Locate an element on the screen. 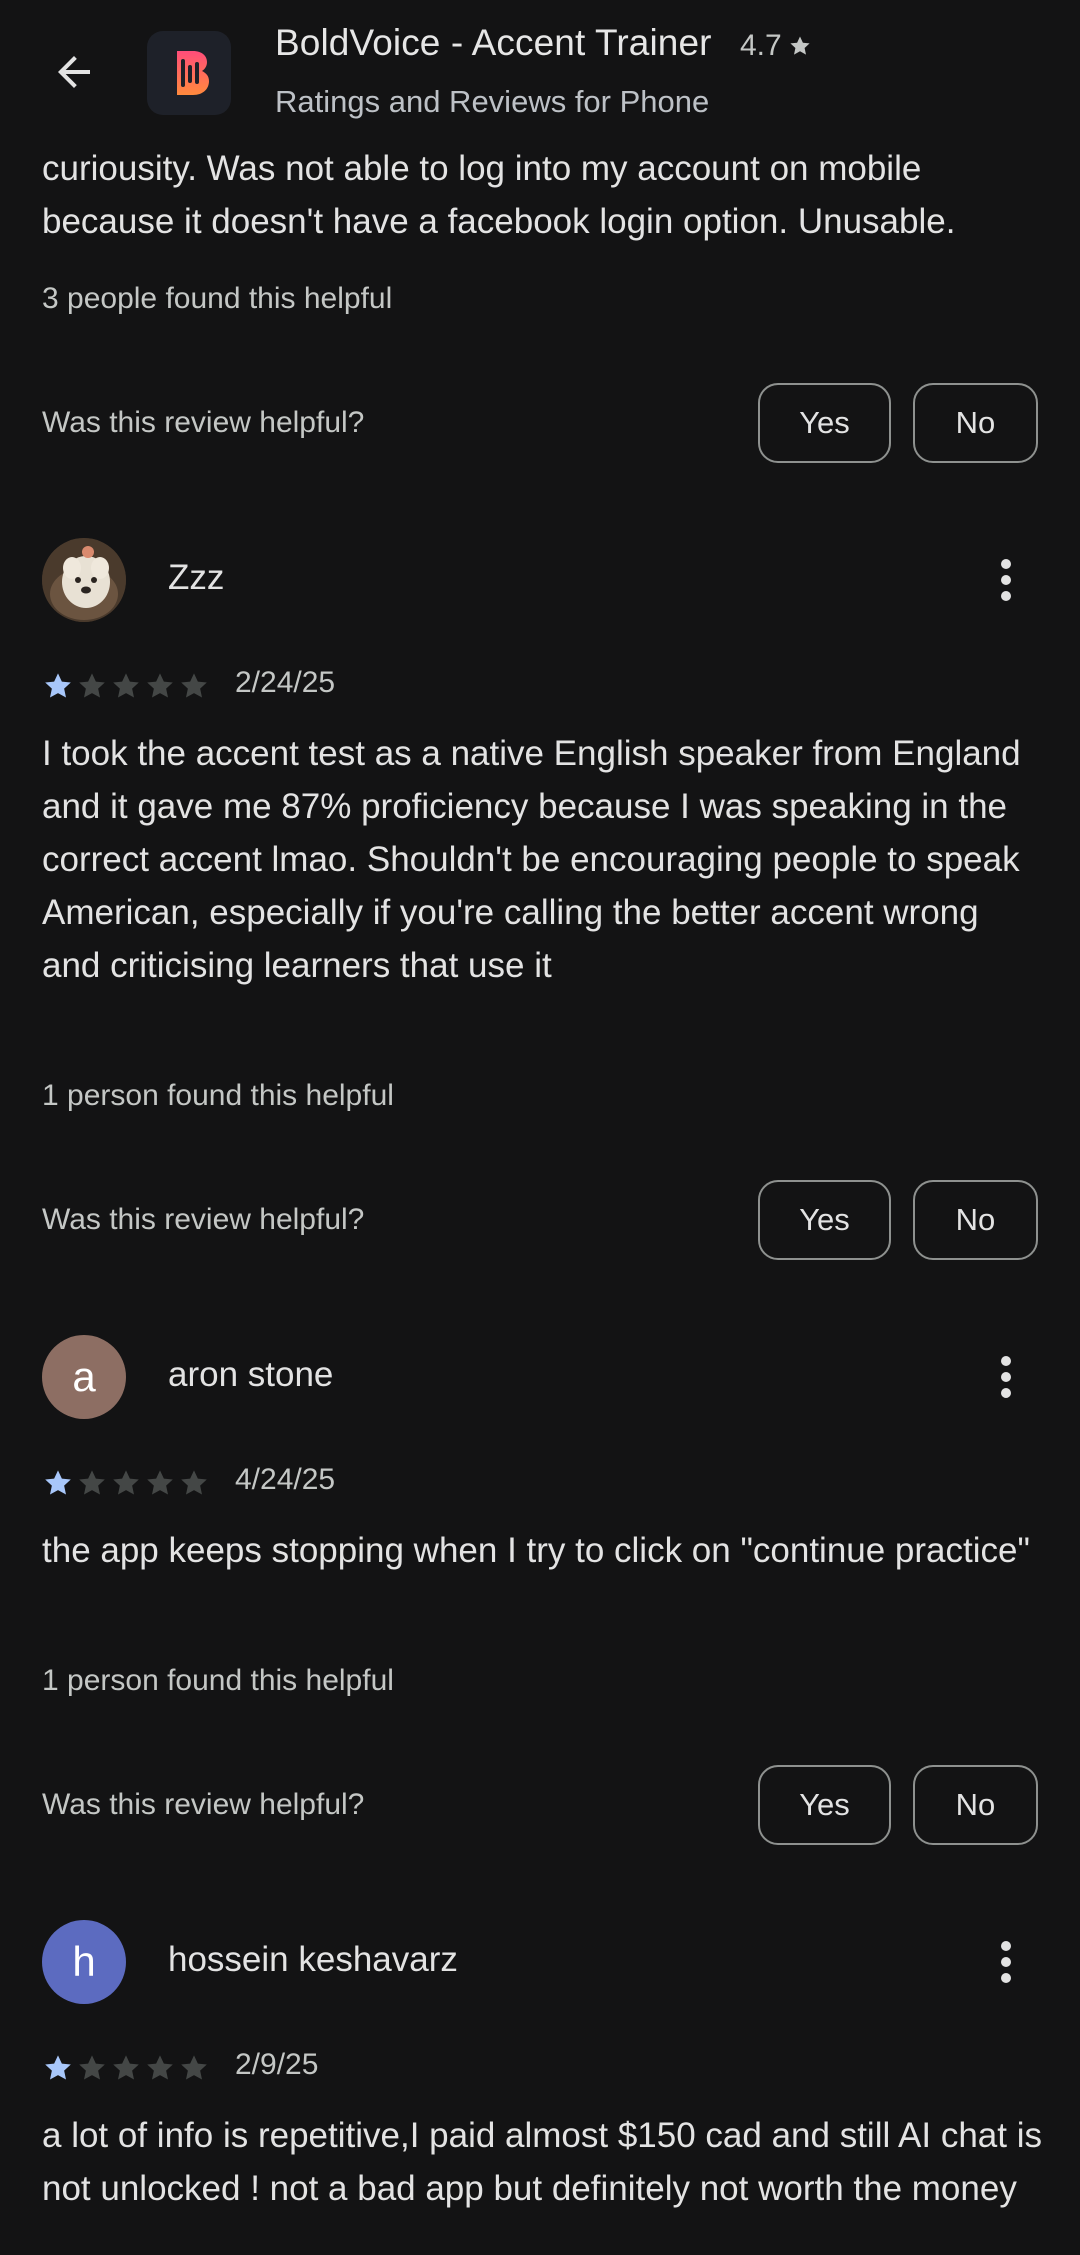  rating-value: 4.7 is located at coordinates (761, 45).